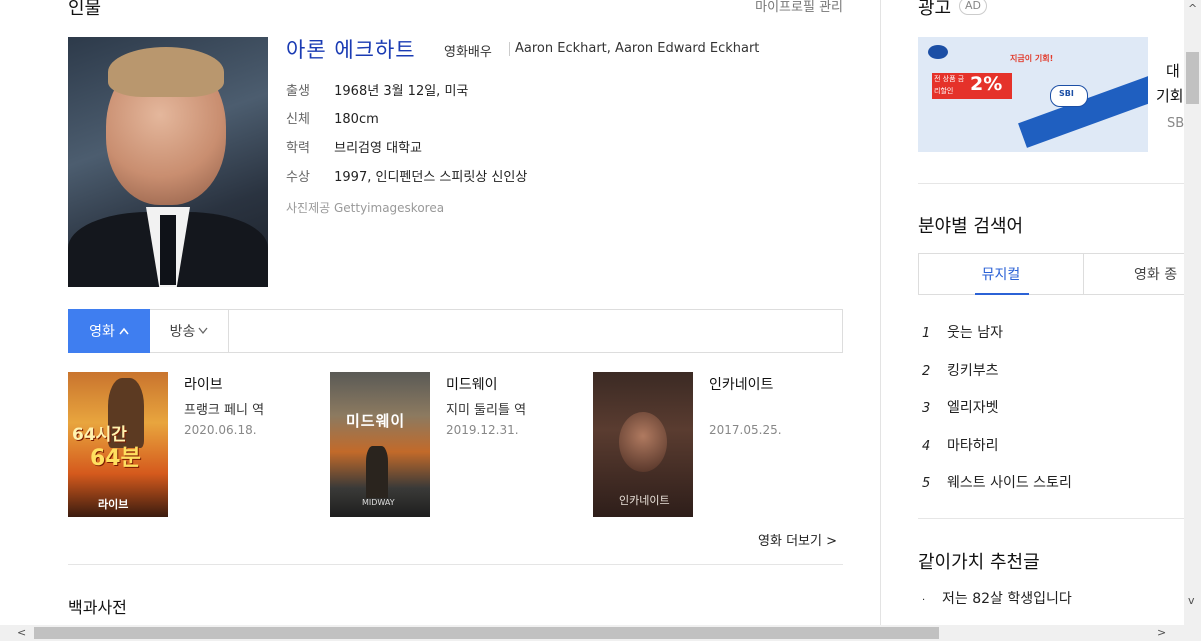 The height and width of the screenshot is (641, 1201). I want to click on rank-number: 1, so click(926, 333).